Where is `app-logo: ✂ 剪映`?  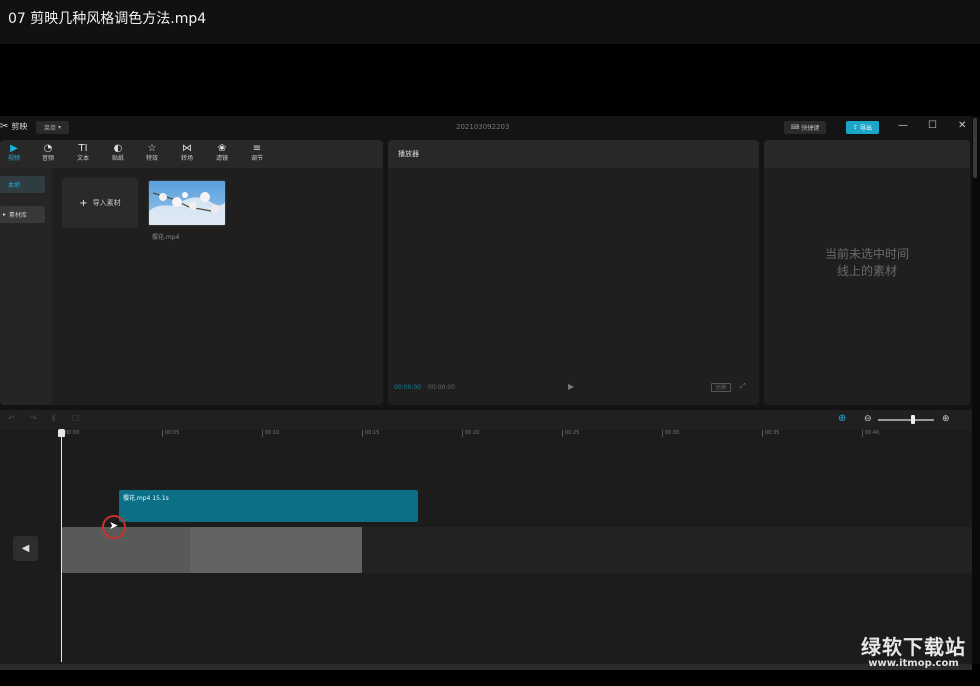
app-logo: ✂ 剪映 is located at coordinates (13, 126).